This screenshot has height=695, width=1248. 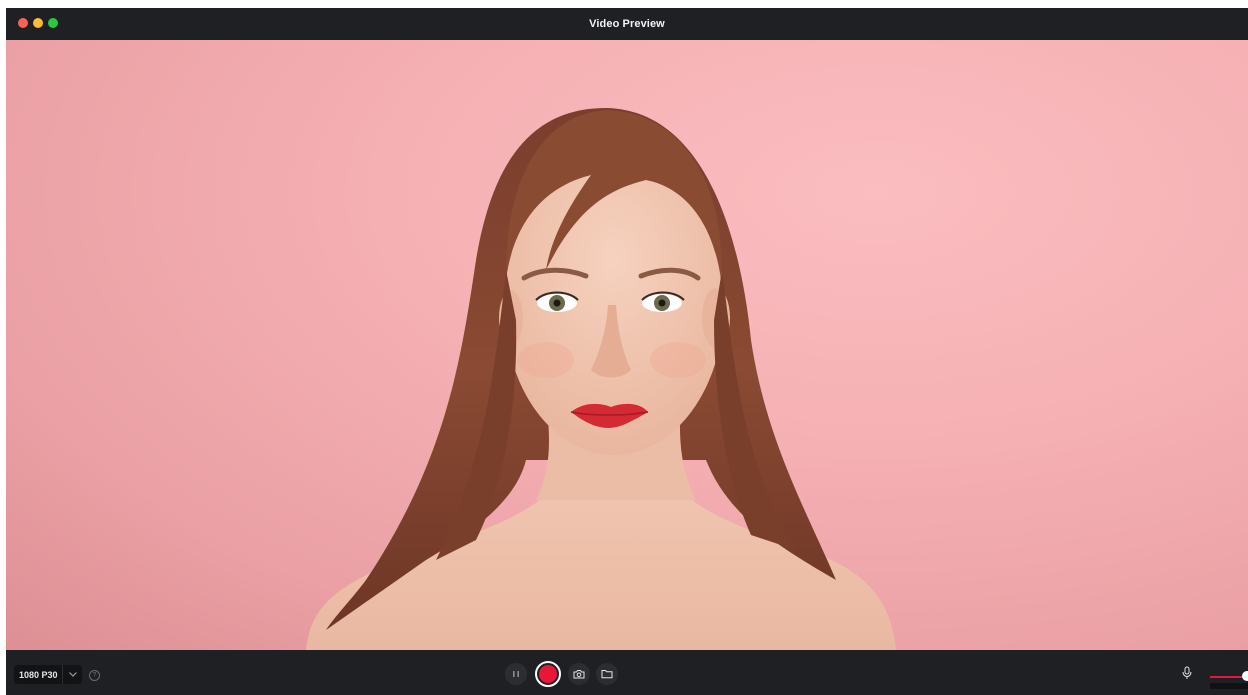 I want to click on title-bar: Video Preview, so click(x=627, y=24).